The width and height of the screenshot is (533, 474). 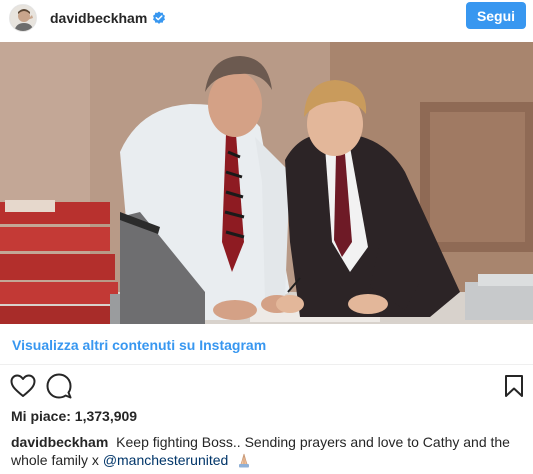 I want to click on heart-icon, so click(x=23, y=386).